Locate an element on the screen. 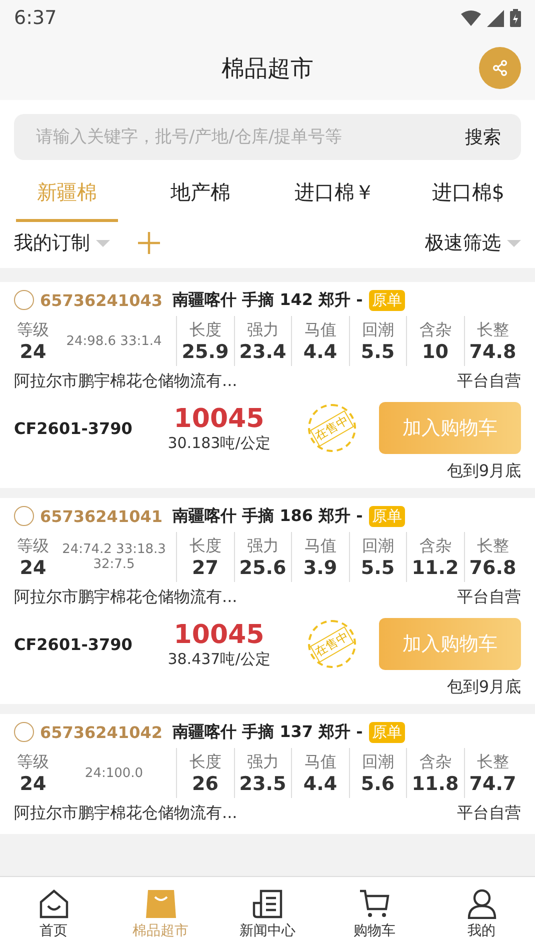  spec-value: 11.2 is located at coordinates (435, 567).